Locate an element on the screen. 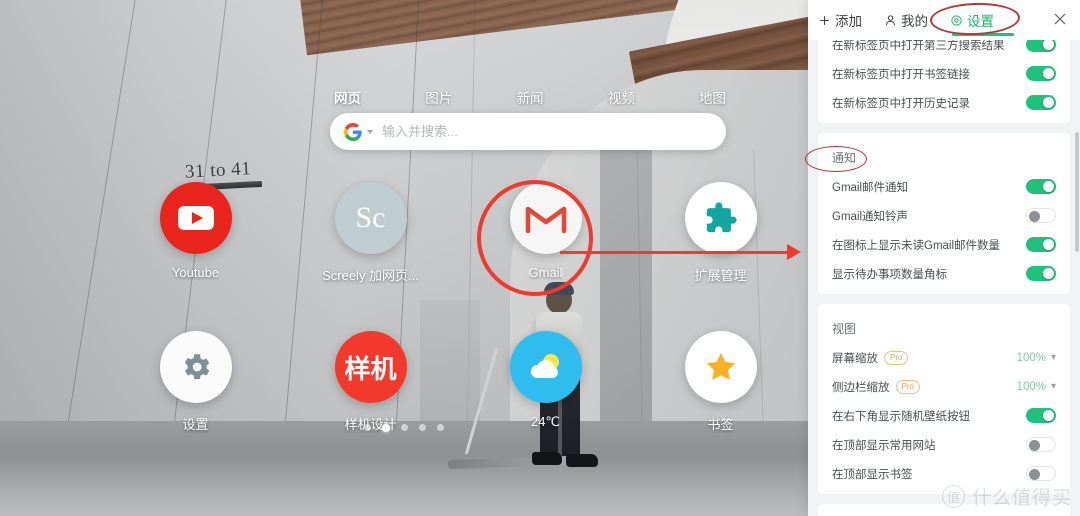  setting-label-text: 侧边栏缩放 is located at coordinates (861, 387).